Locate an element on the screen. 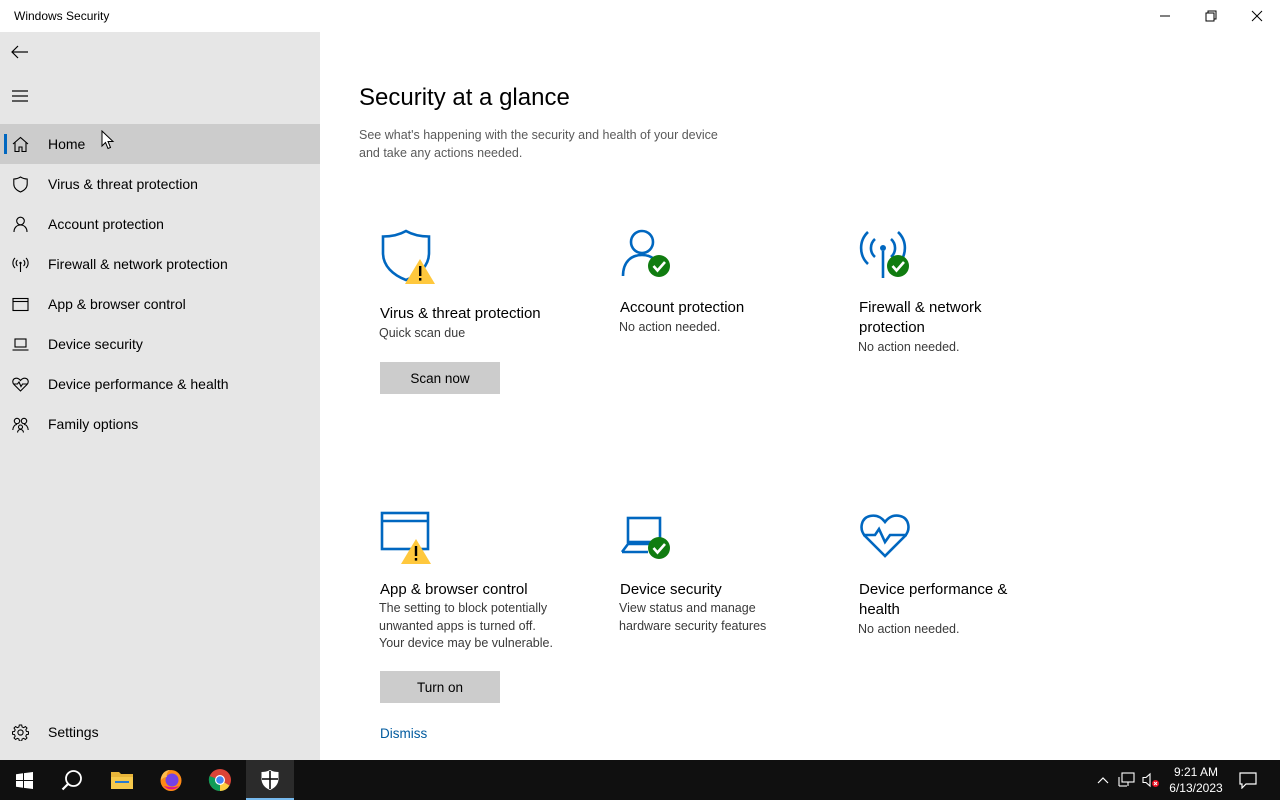  taskbar-file-explorer is located at coordinates (122, 780).